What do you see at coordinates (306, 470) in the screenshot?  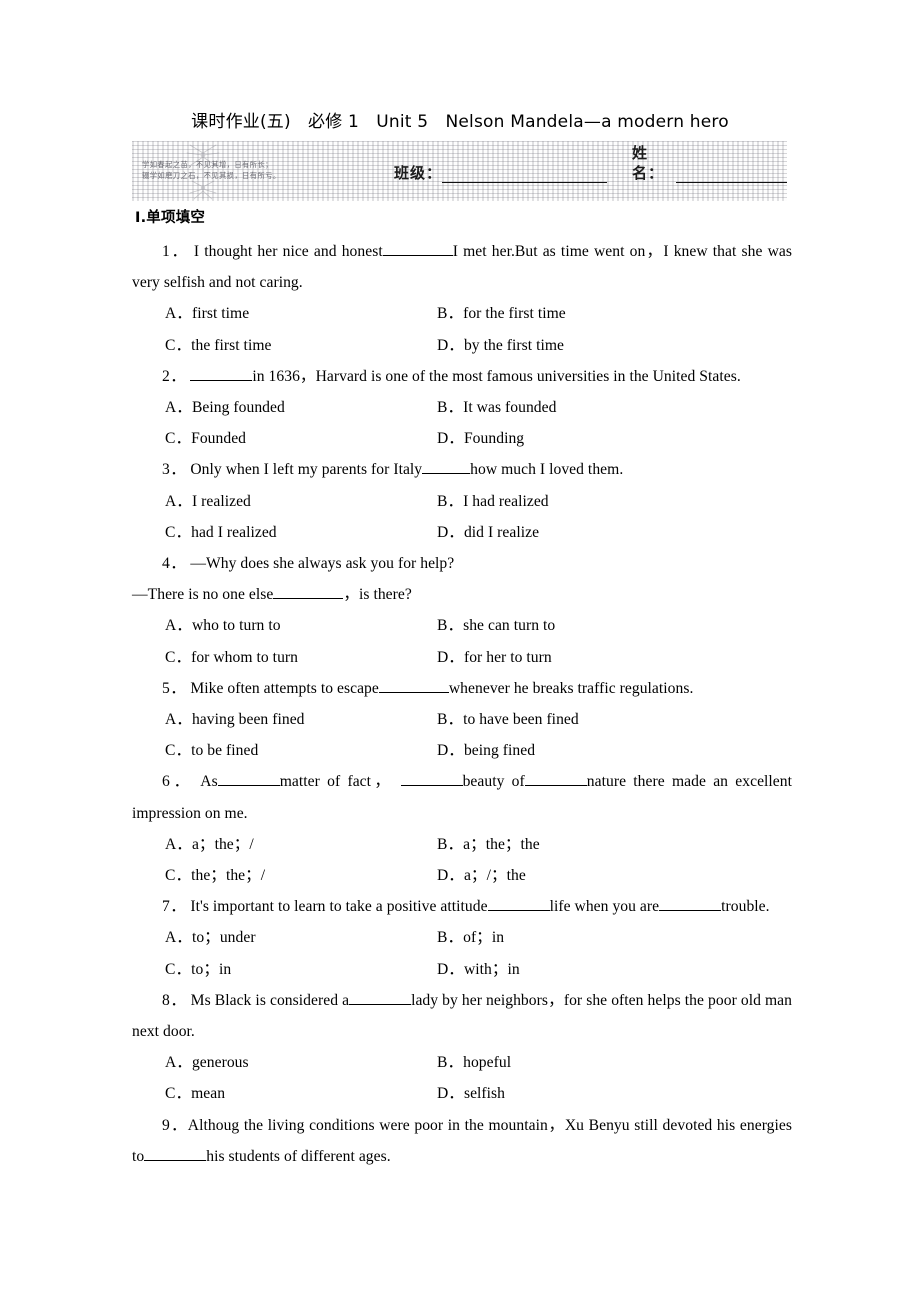 I see `question-text-before: Only when I left my parents for Italy` at bounding box center [306, 470].